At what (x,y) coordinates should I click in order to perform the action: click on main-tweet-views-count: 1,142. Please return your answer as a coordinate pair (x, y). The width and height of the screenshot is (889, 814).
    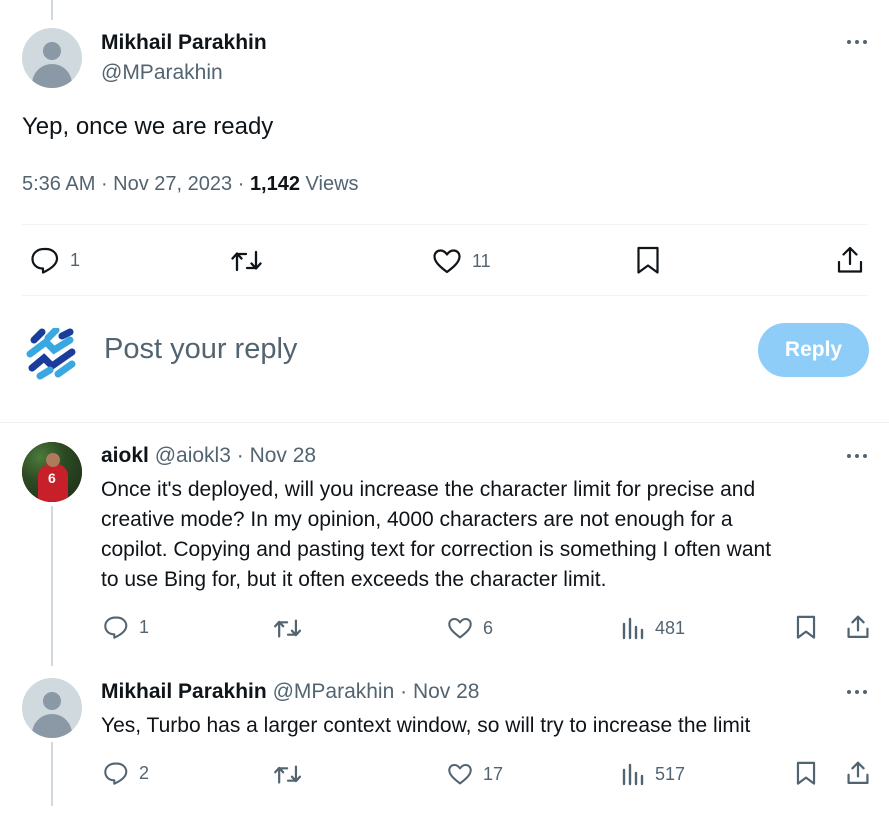
    Looking at the image, I should click on (274, 184).